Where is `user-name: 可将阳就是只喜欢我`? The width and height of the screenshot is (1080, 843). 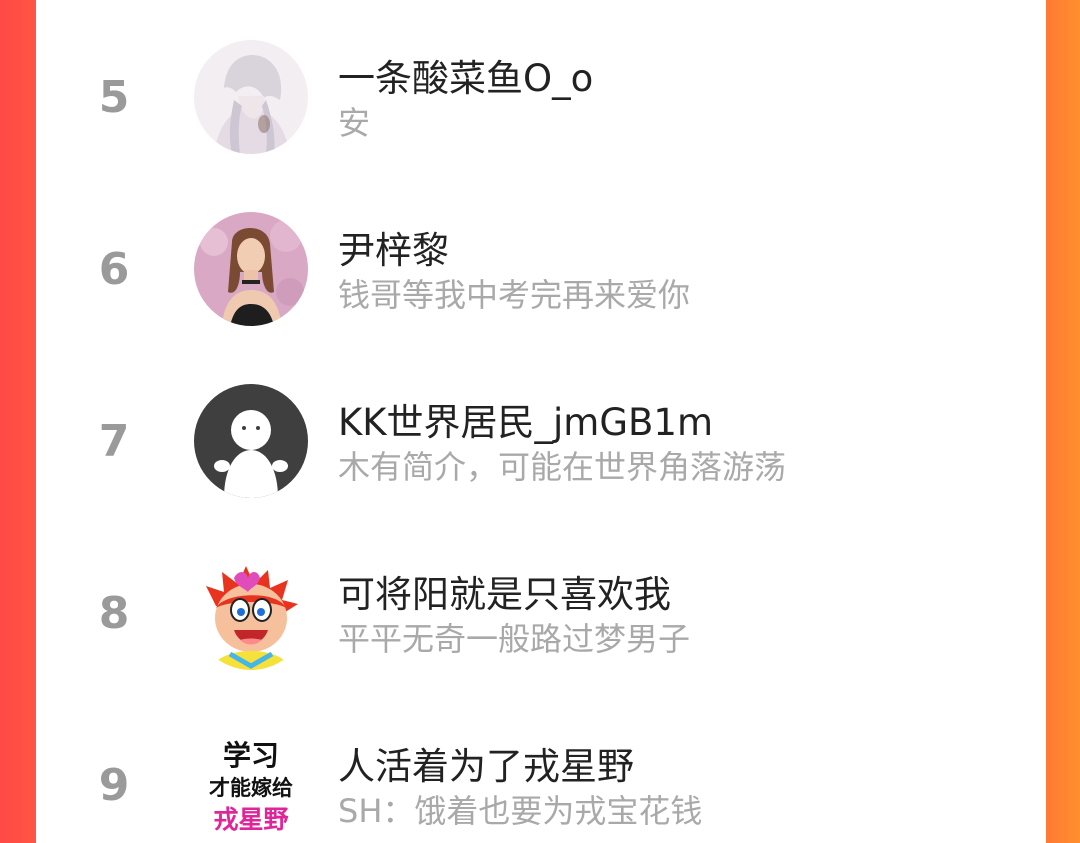 user-name: 可将阳就是只喜欢我 is located at coordinates (504, 591).